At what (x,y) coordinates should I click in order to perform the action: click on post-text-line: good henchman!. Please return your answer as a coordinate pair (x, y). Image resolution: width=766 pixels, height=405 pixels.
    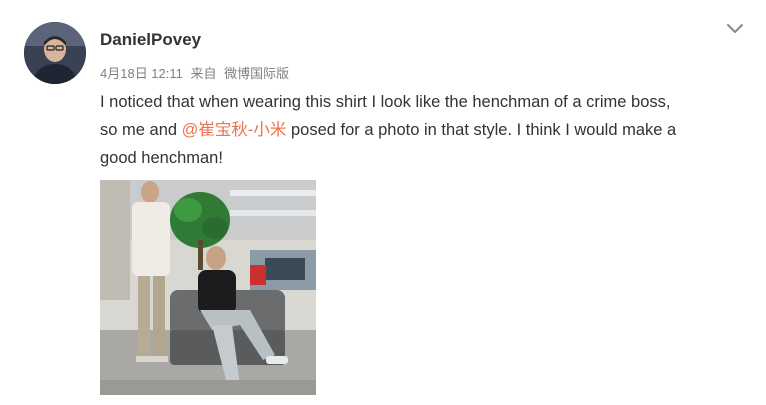
    Looking at the image, I should click on (161, 158).